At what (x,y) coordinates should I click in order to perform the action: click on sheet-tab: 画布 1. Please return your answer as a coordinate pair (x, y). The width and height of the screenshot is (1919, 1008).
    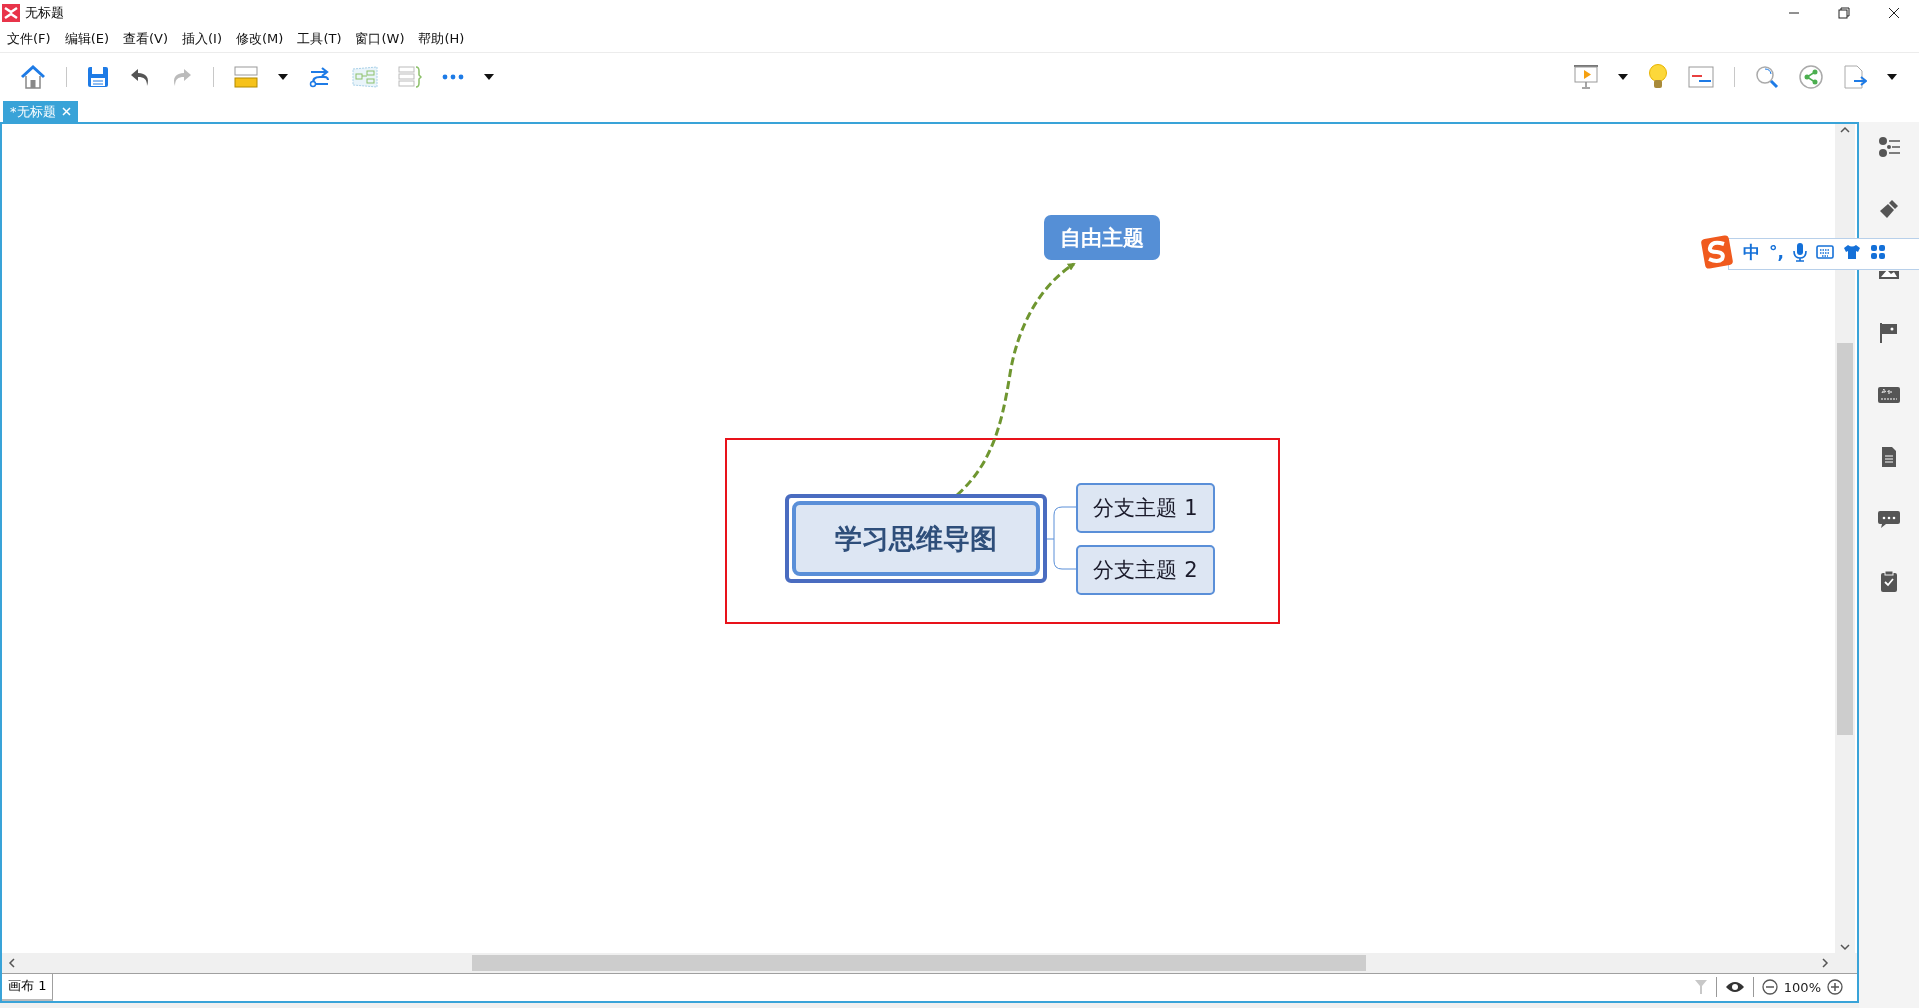
    Looking at the image, I should click on (28, 987).